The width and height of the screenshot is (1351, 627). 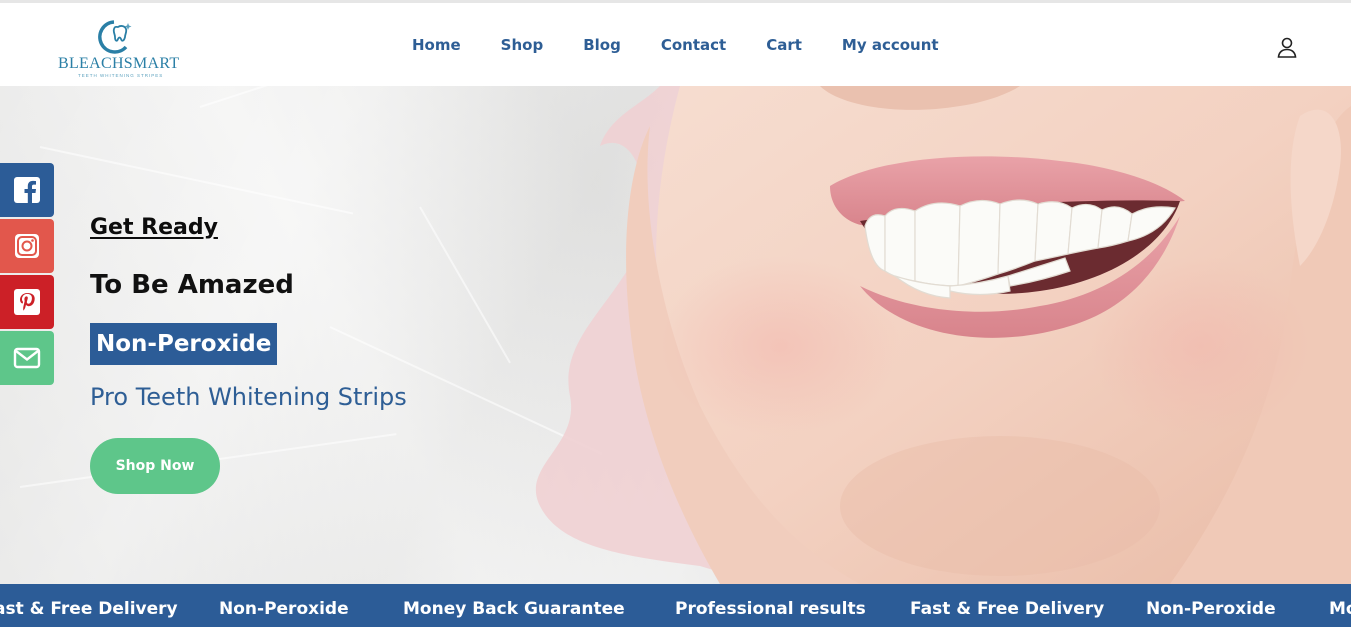 I want to click on logo-tagline: TEETH WHITENING STRIPES, so click(x=121, y=75).